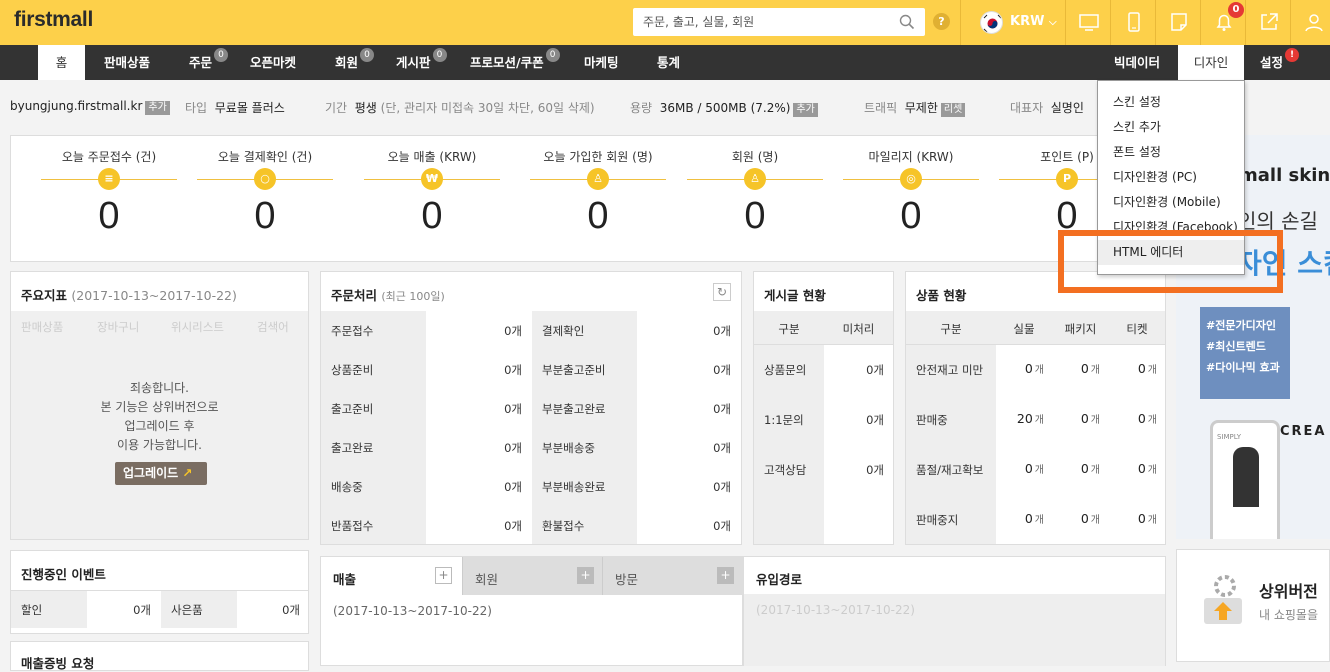 Image resolution: width=1330 pixels, height=672 pixels. What do you see at coordinates (785, 370) in the screenshot?
I see `board-row-label: 상품문의` at bounding box center [785, 370].